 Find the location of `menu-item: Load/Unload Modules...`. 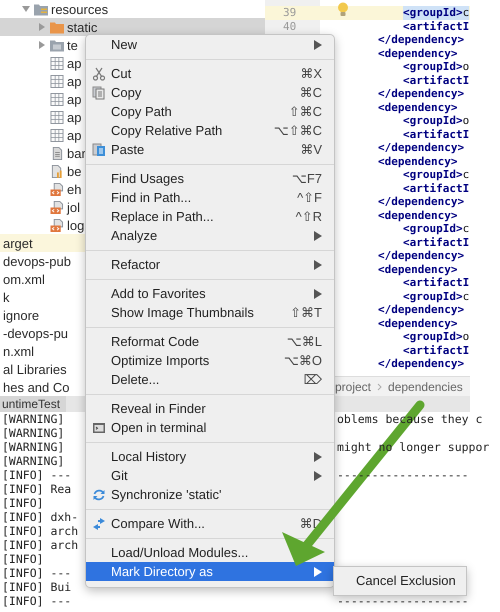

menu-item: Load/Unload Modules... is located at coordinates (210, 552).